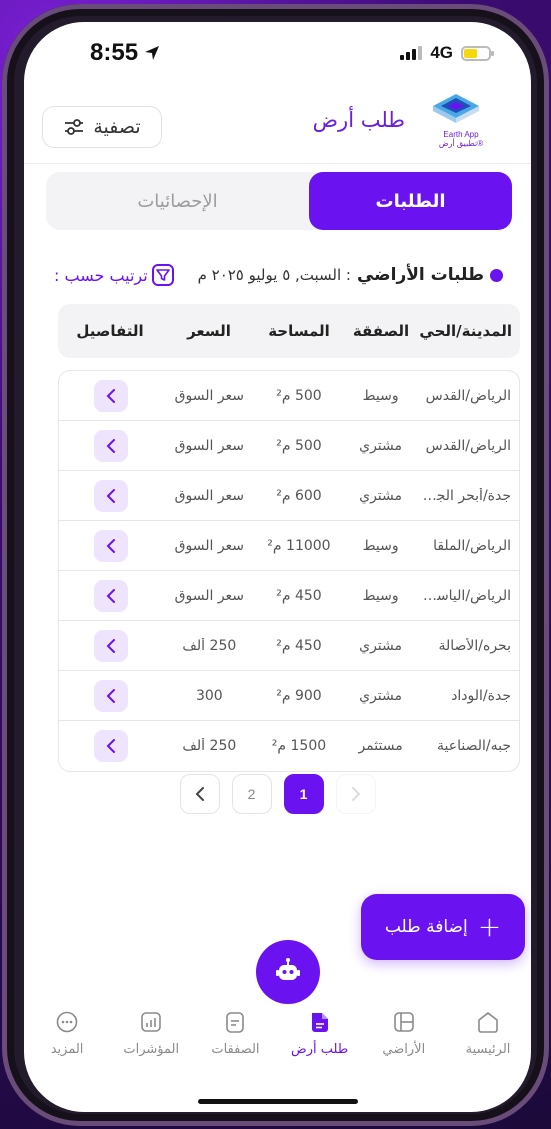  Describe the element at coordinates (67, 1022) in the screenshot. I see `more-icon` at that location.